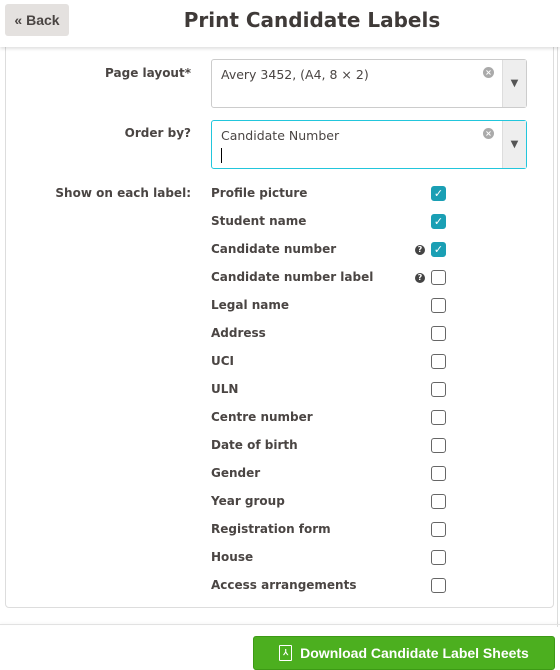 This screenshot has height=670, width=560. What do you see at coordinates (331, 418) in the screenshot?
I see `option-row: Centre number` at bounding box center [331, 418].